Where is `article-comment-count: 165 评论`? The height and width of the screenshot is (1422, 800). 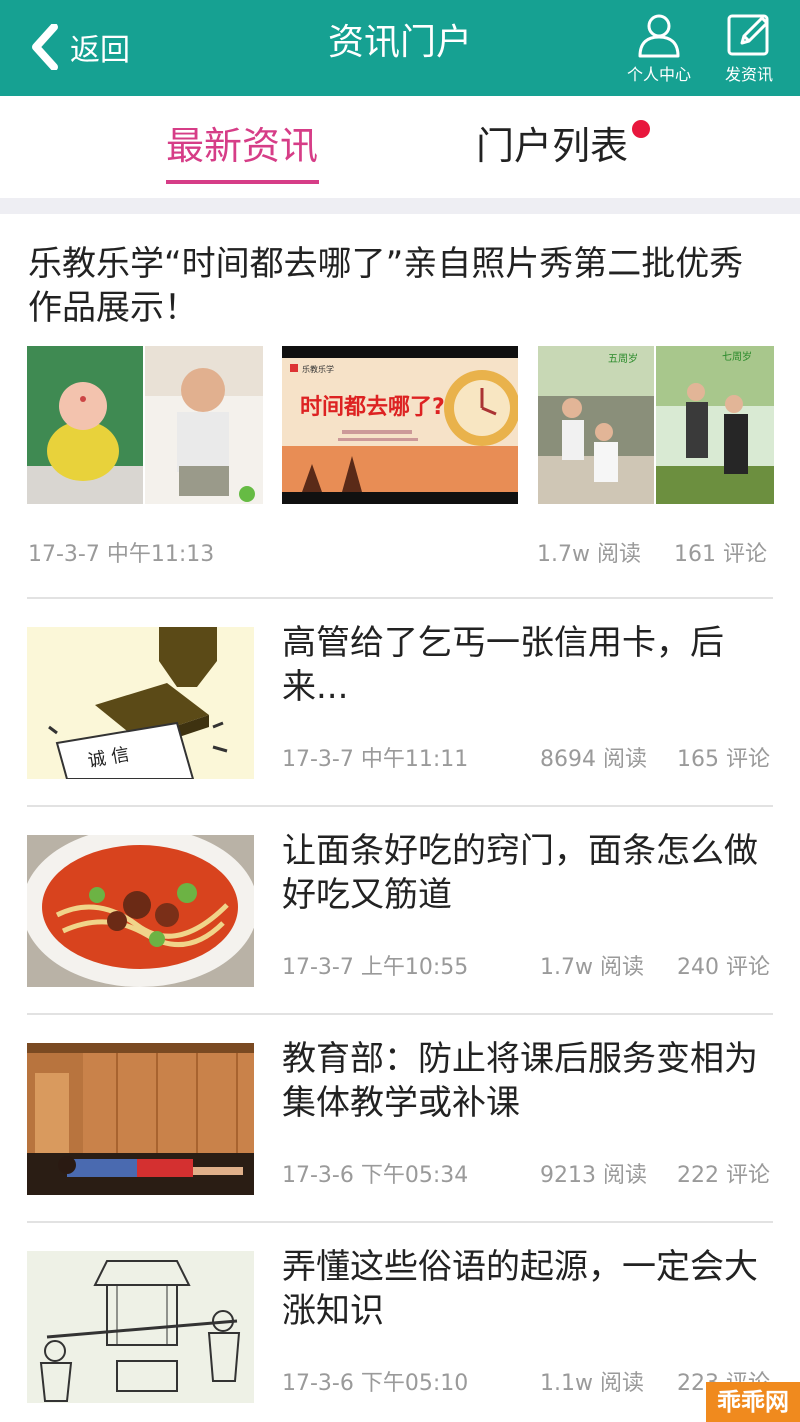
article-comment-count: 165 评论 is located at coordinates (723, 759).